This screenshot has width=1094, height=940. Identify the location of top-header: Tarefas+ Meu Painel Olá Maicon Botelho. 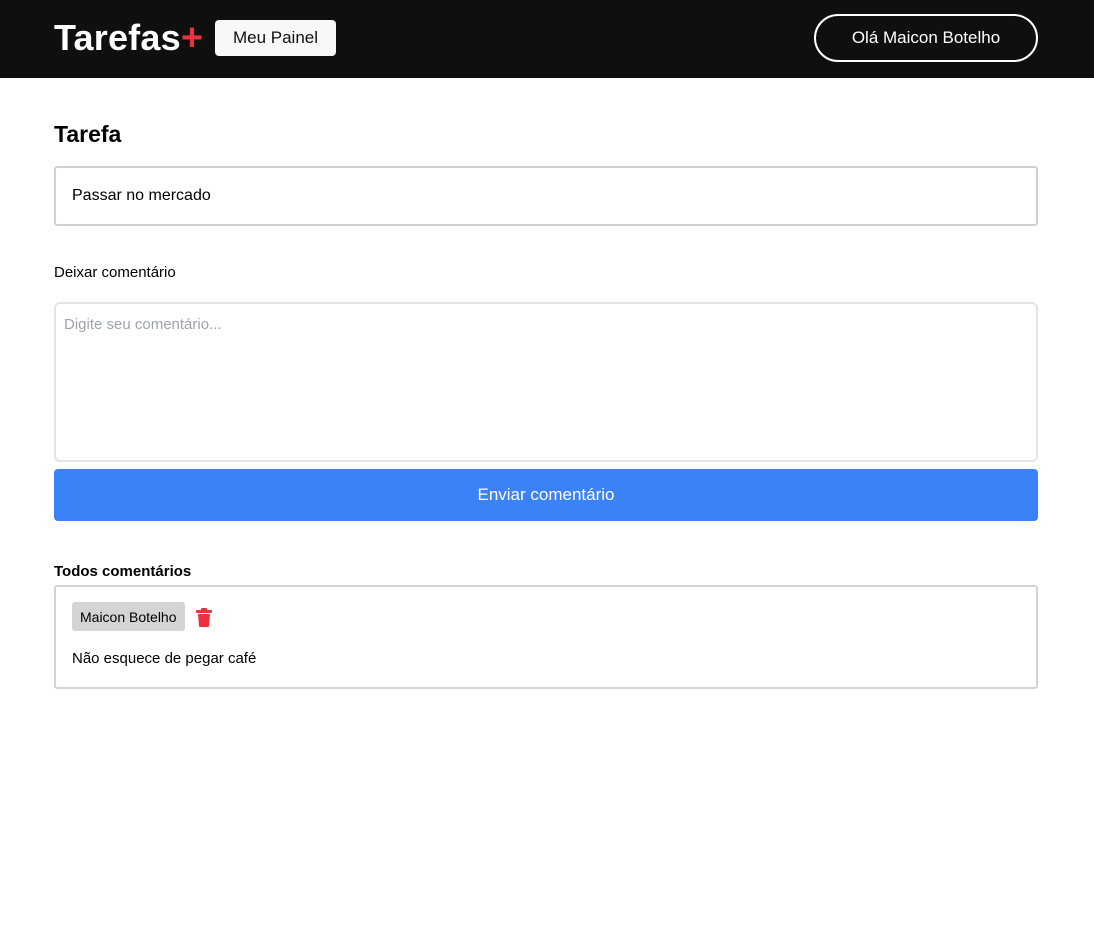
(547, 39).